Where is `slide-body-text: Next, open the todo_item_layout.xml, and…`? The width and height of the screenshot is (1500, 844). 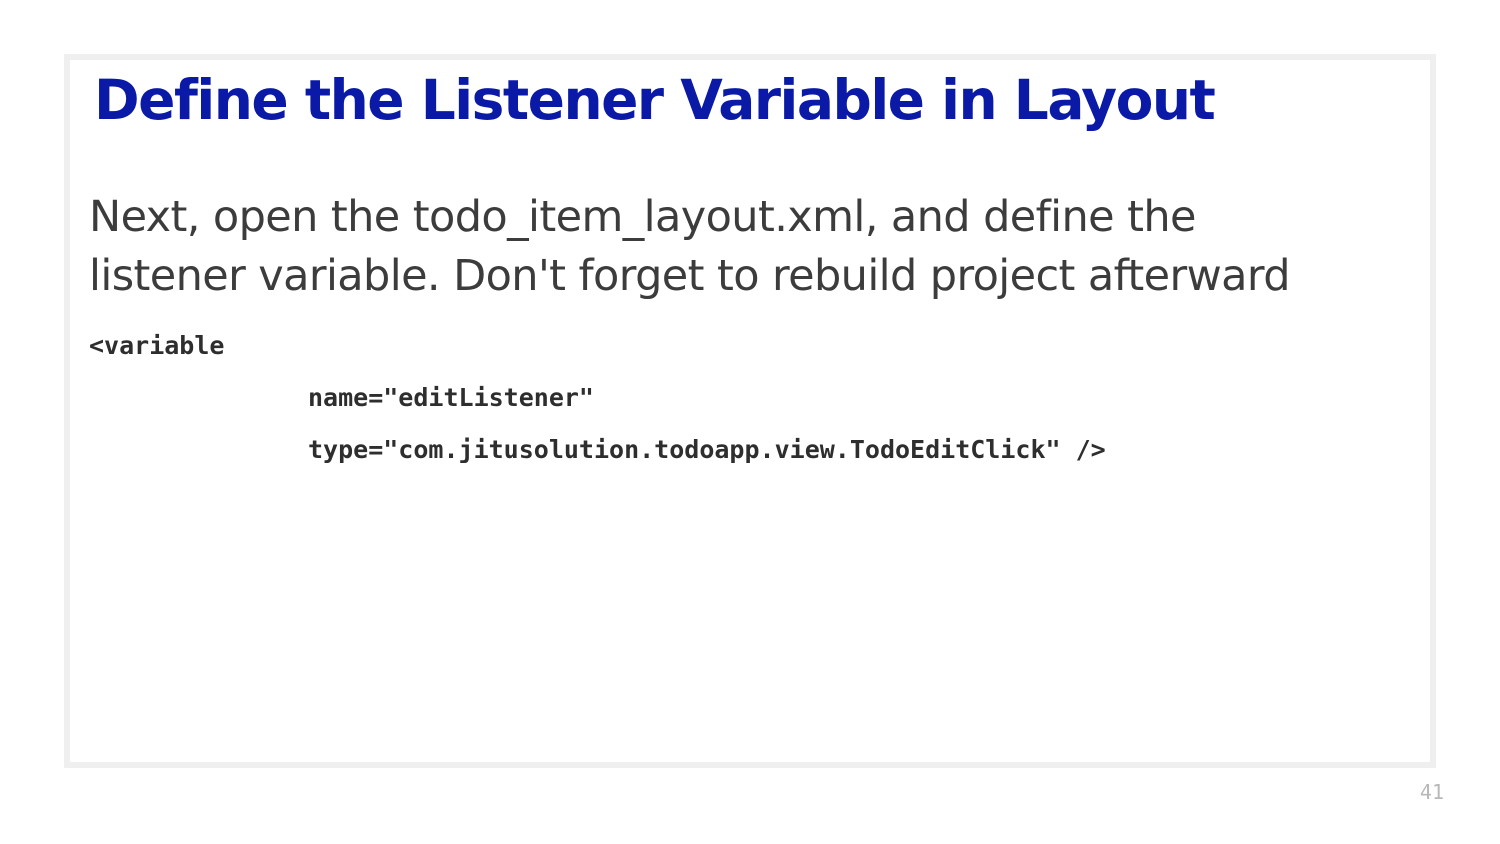
slide-body-text: Next, open the todo_item_layout.xml, and… is located at coordinates (749, 247).